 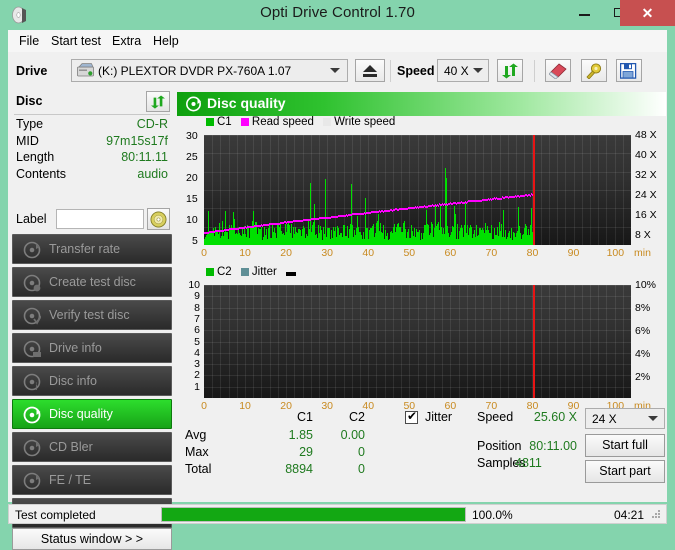 I want to click on sidebar-item-label: FE / TE, so click(x=70, y=480).